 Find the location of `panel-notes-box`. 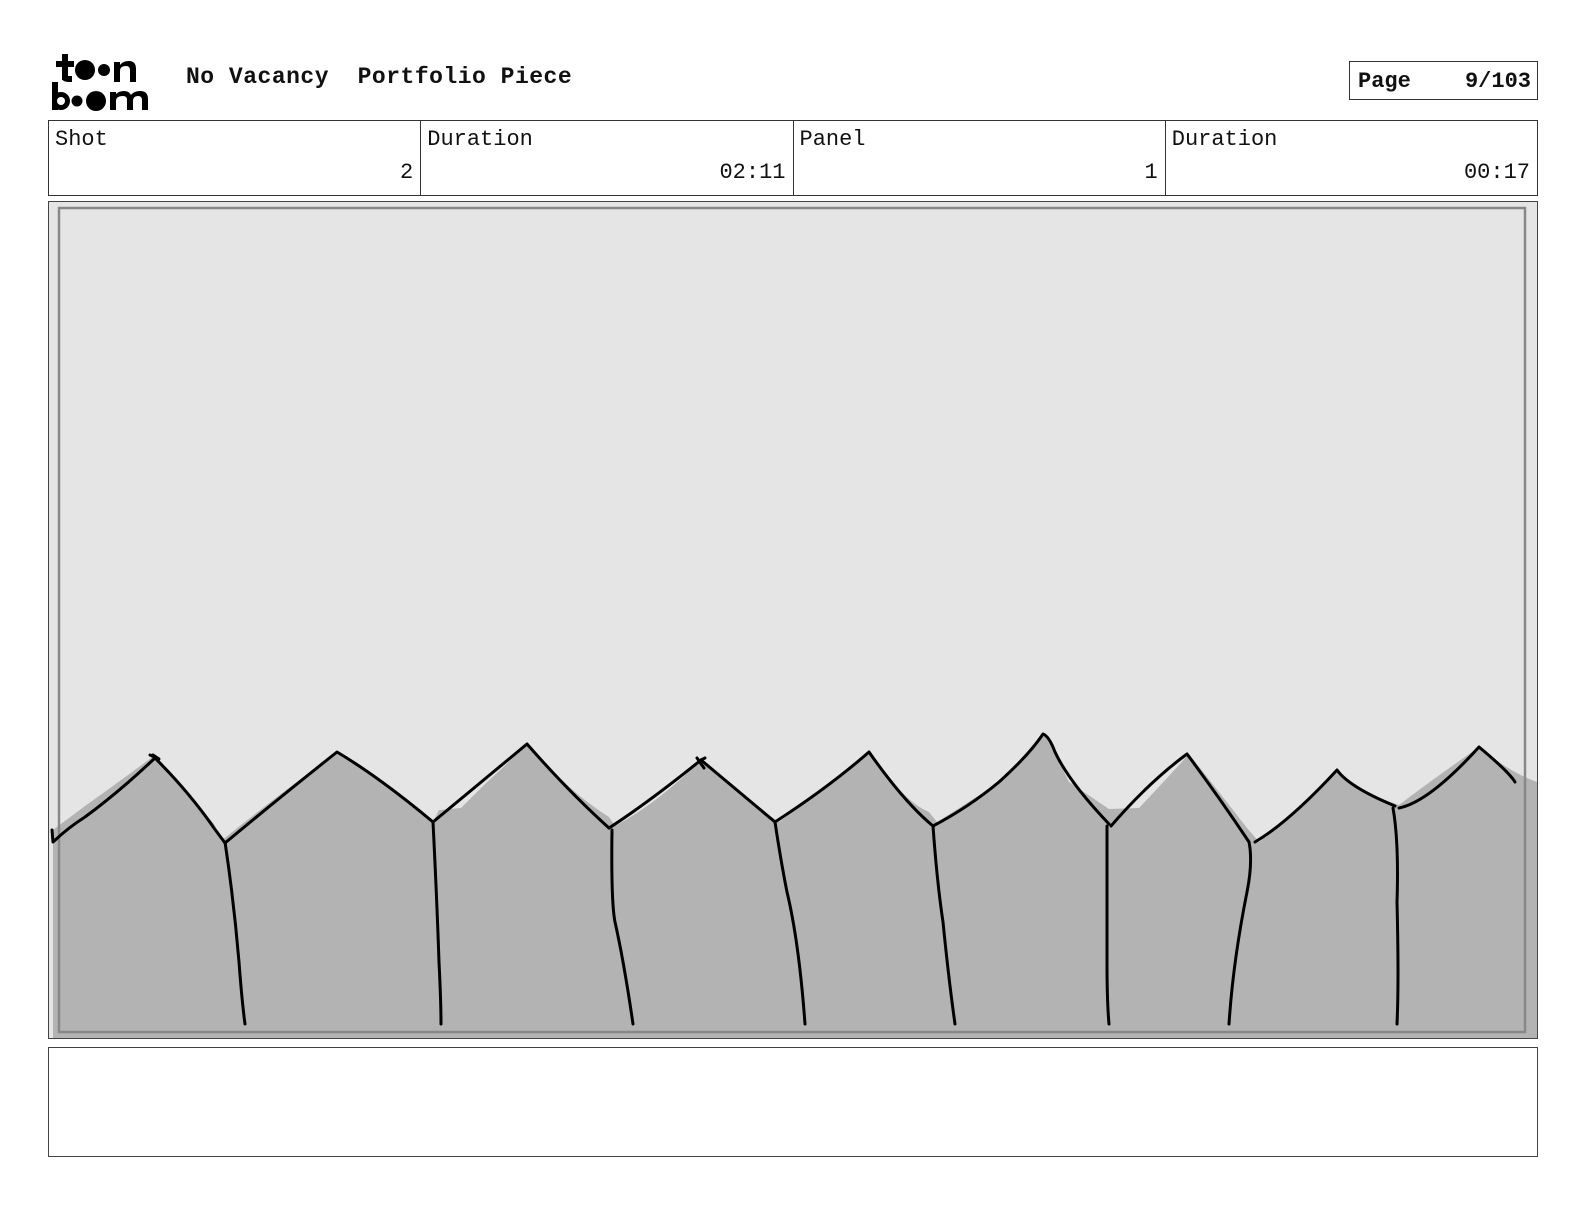

panel-notes-box is located at coordinates (793, 1102).